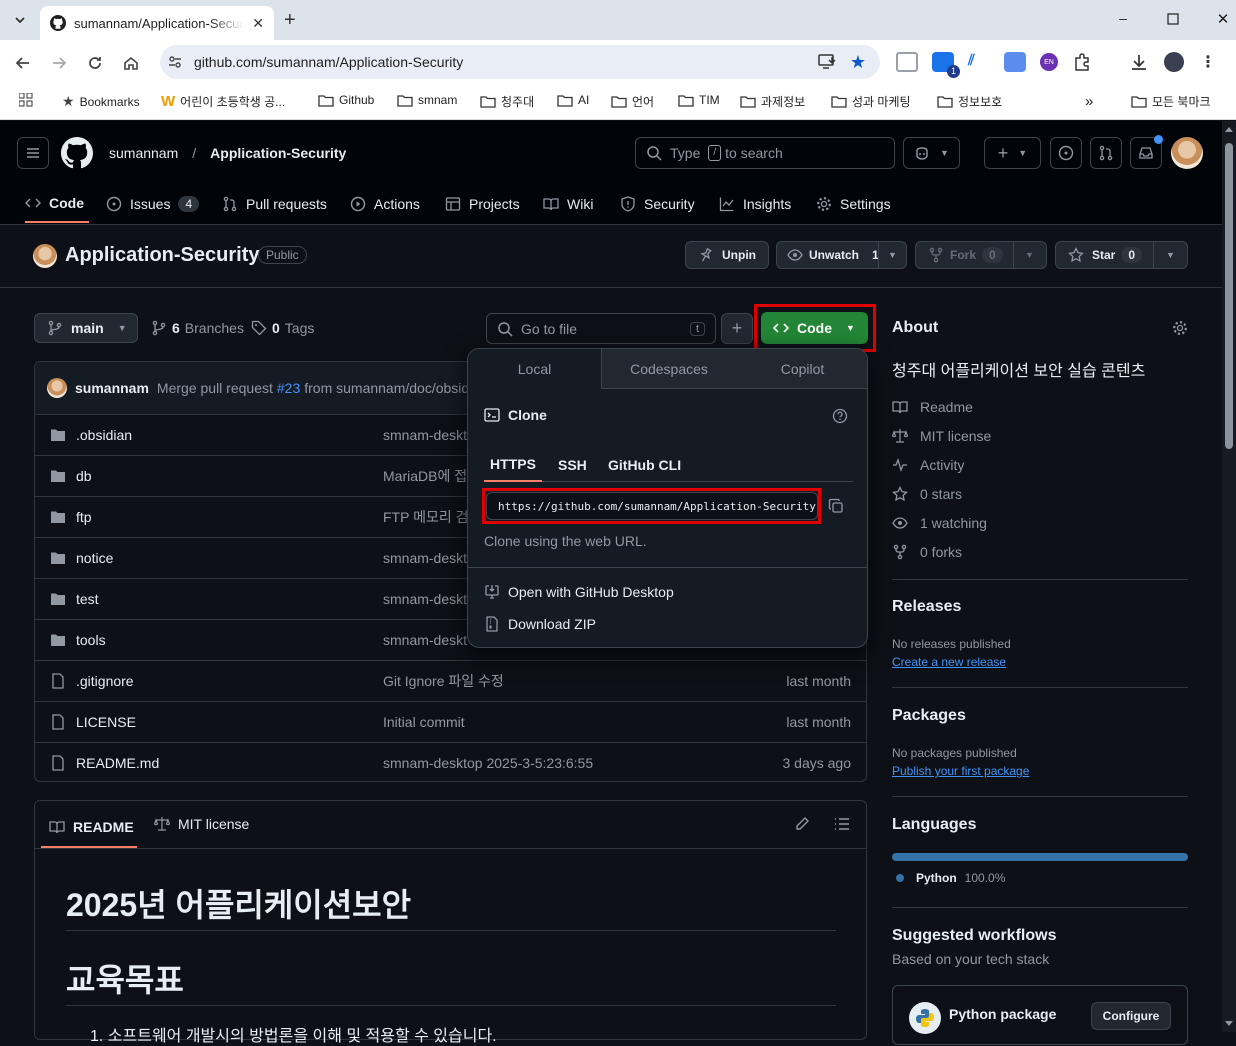 The width and height of the screenshot is (1236, 1046). What do you see at coordinates (162, 255) in the screenshot?
I see `repo-title: Application-Security` at bounding box center [162, 255].